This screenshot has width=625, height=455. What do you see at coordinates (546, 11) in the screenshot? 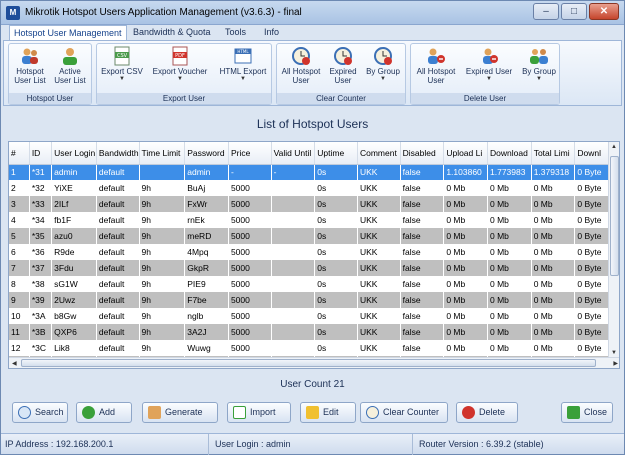
I see `minimize-button: –` at bounding box center [546, 11].